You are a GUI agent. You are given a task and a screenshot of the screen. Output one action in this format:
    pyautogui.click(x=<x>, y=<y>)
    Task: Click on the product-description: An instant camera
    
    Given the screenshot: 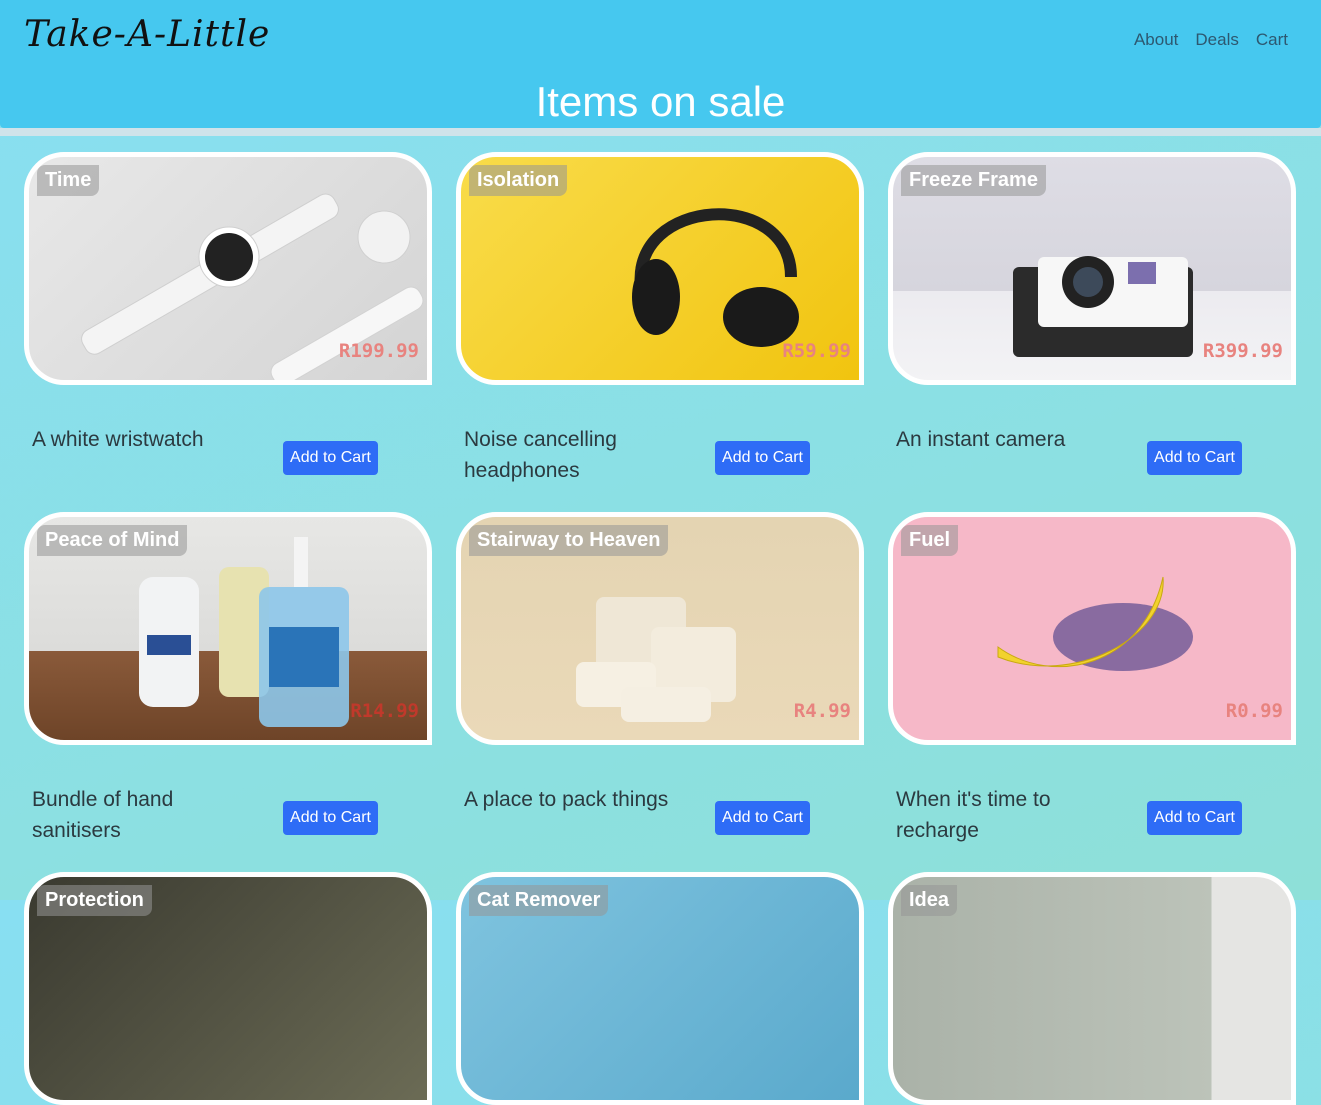 What is the action you would take?
    pyautogui.click(x=981, y=439)
    